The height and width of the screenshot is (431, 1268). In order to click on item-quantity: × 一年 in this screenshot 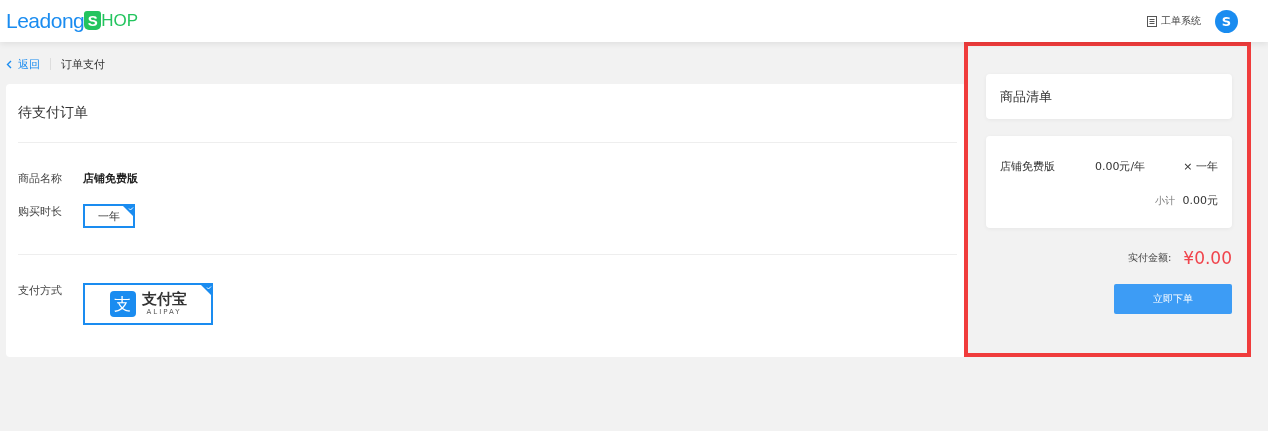, I will do `click(1200, 166)`.